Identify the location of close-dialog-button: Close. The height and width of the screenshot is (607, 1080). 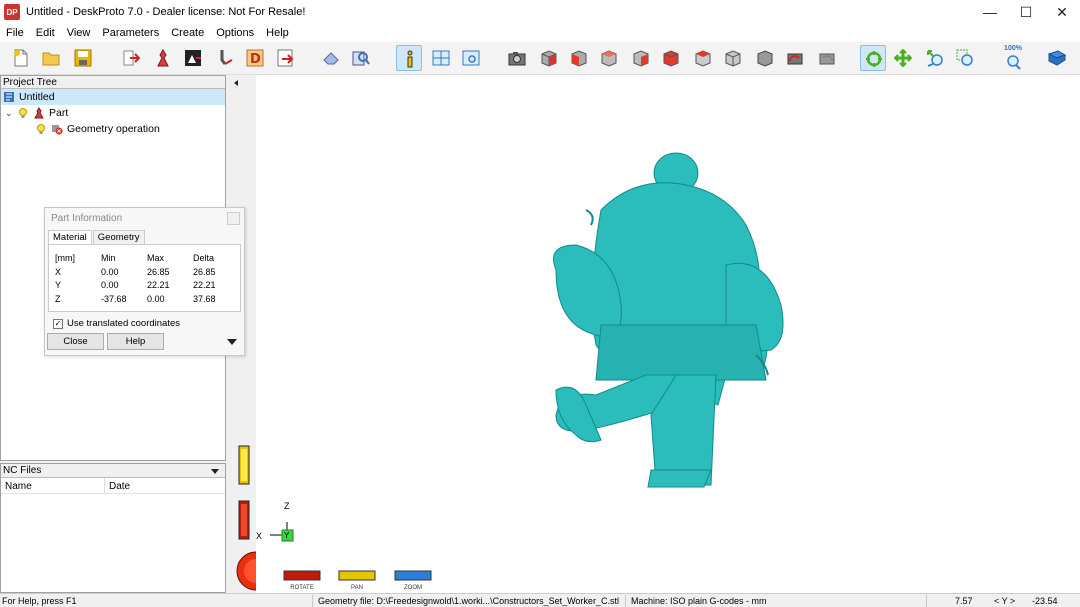
(75, 341).